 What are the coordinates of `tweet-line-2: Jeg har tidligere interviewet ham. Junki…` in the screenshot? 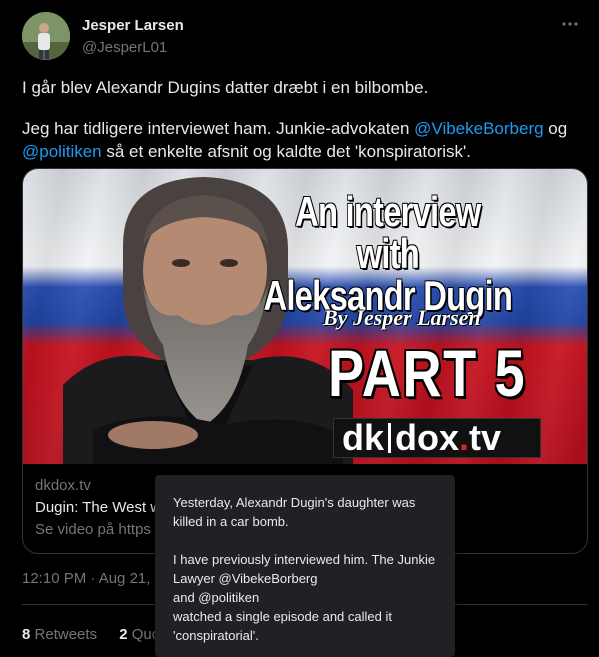 It's located at (302, 140).